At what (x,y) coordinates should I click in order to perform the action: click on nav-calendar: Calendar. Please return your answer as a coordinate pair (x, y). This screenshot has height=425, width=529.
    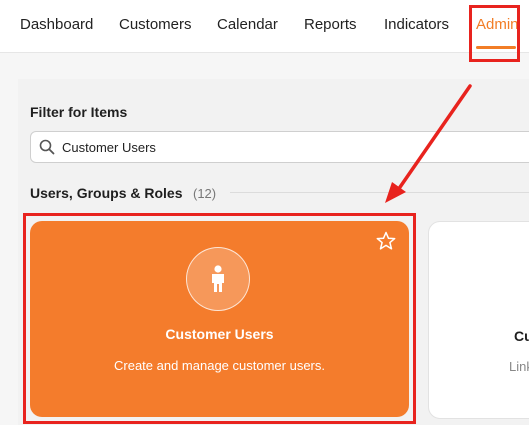
    Looking at the image, I should click on (247, 24).